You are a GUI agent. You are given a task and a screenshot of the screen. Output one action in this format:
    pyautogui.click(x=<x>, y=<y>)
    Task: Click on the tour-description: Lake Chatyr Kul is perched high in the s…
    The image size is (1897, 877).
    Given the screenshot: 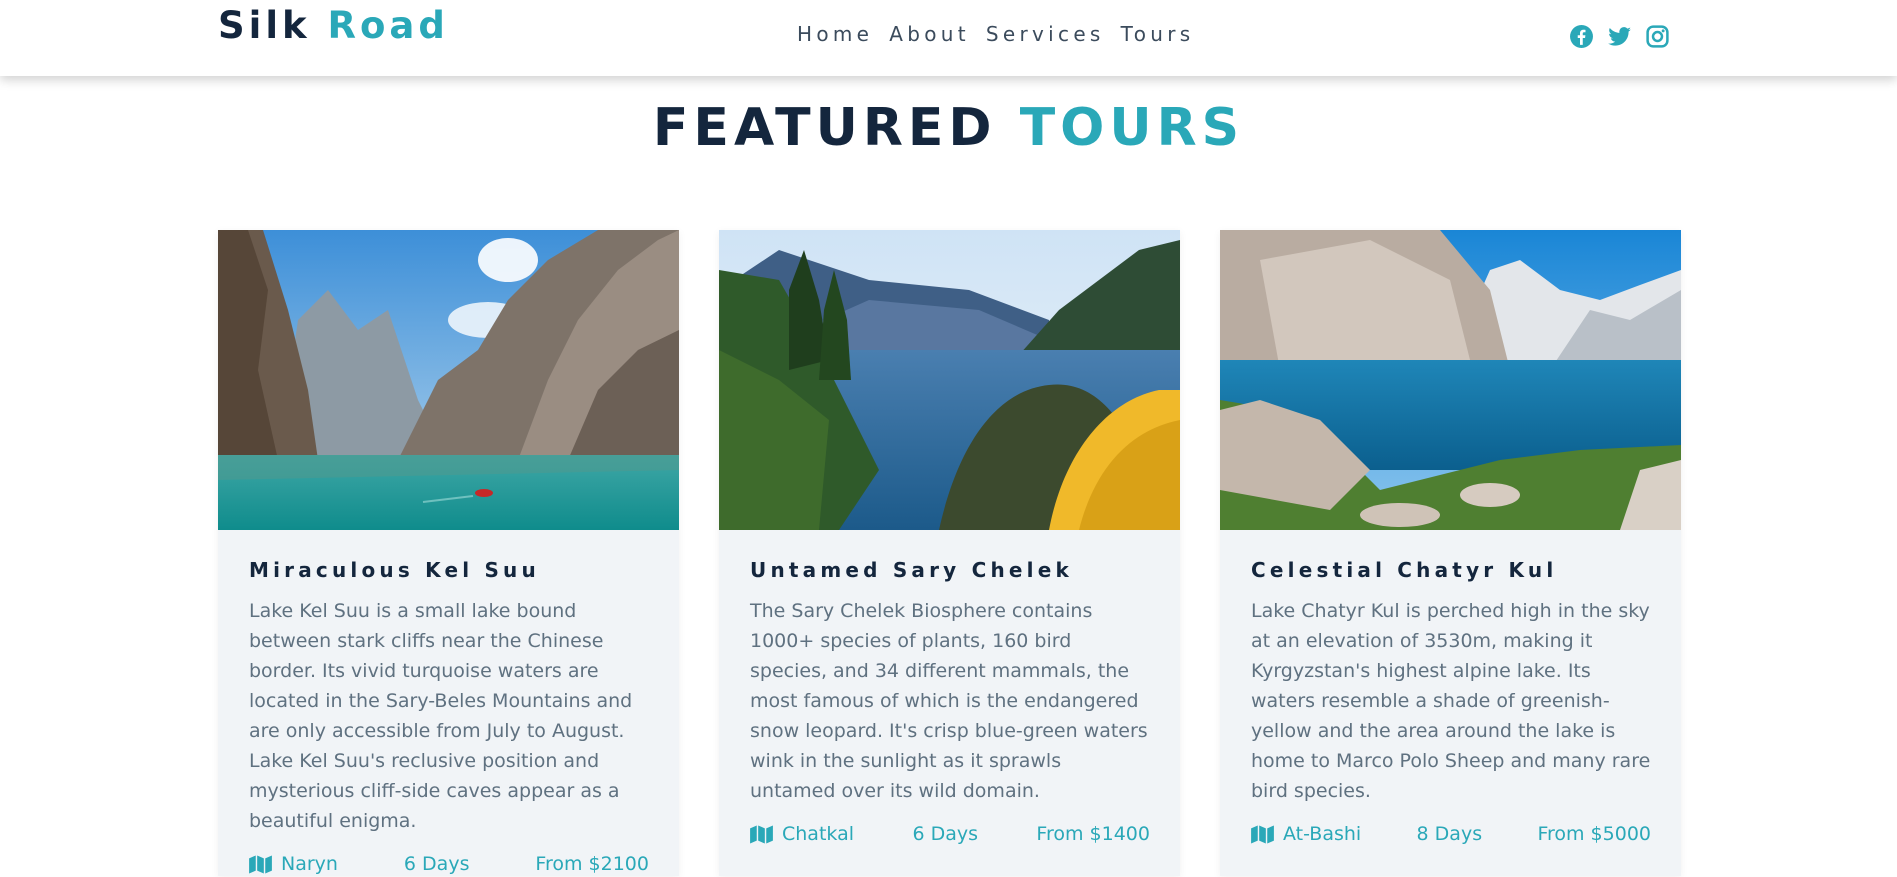 What is the action you would take?
    pyautogui.click(x=1451, y=701)
    